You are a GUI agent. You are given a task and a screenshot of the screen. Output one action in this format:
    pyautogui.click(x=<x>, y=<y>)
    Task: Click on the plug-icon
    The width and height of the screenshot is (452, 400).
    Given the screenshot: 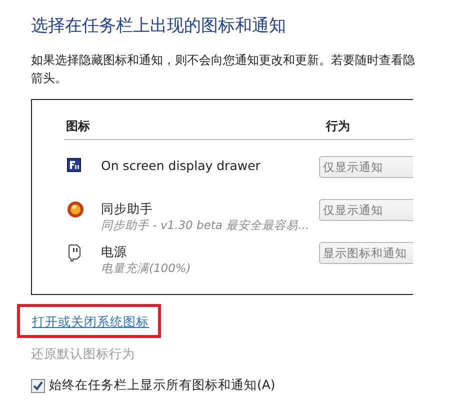 What is the action you would take?
    pyautogui.click(x=75, y=253)
    